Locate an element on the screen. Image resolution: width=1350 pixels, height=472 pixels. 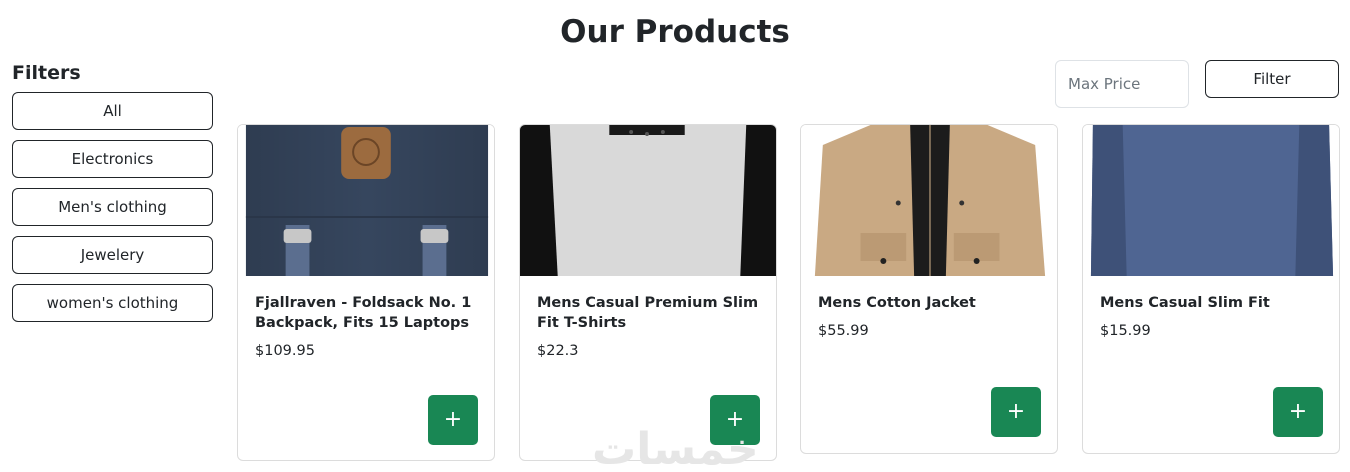
page-title: Our Products is located at coordinates (675, 32).